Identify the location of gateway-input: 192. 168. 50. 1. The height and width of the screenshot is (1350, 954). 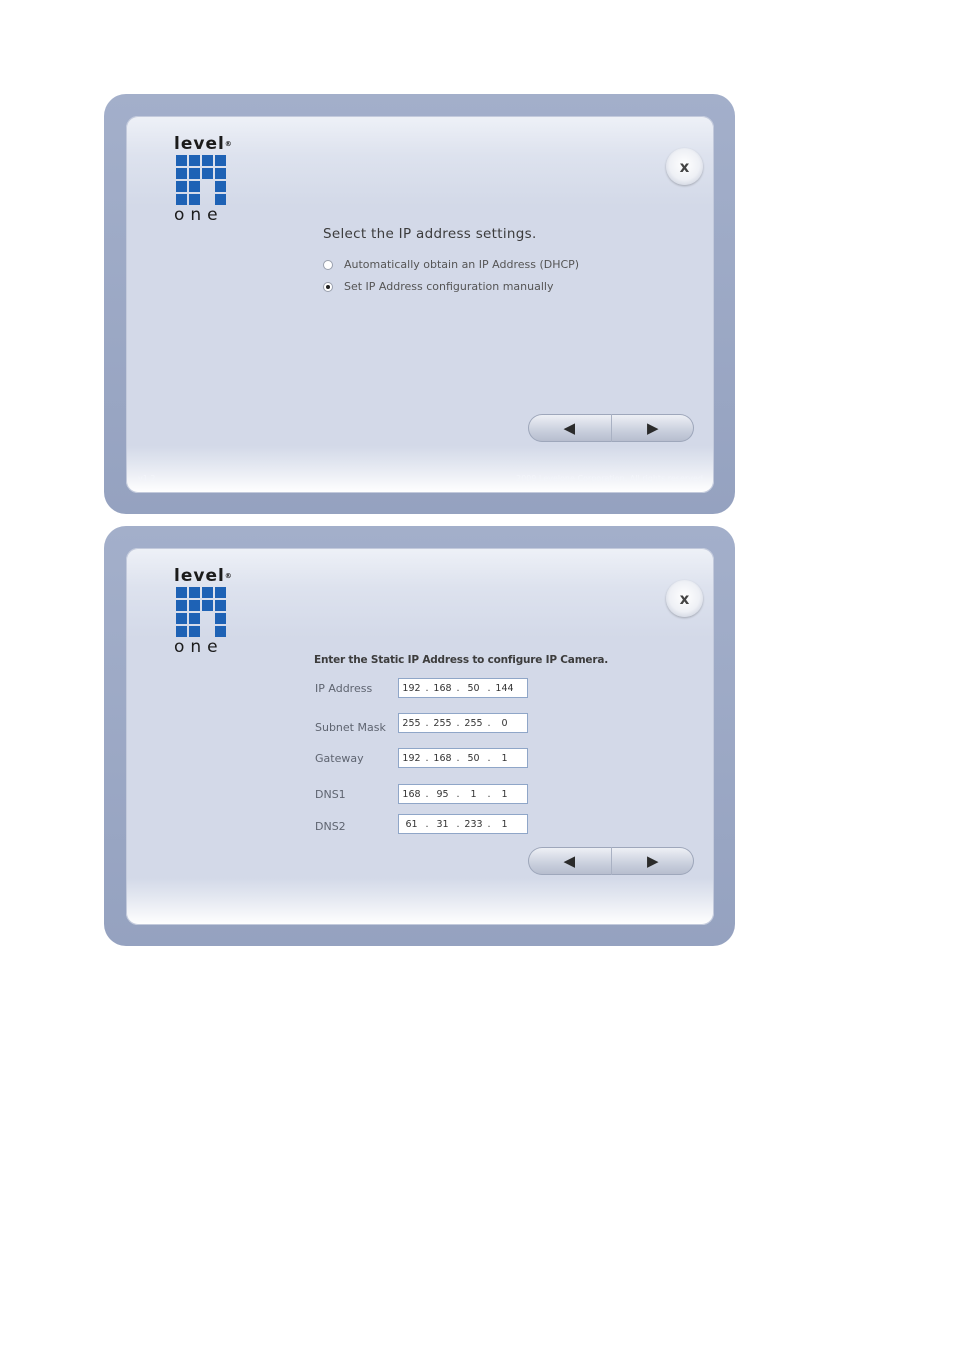
(463, 758).